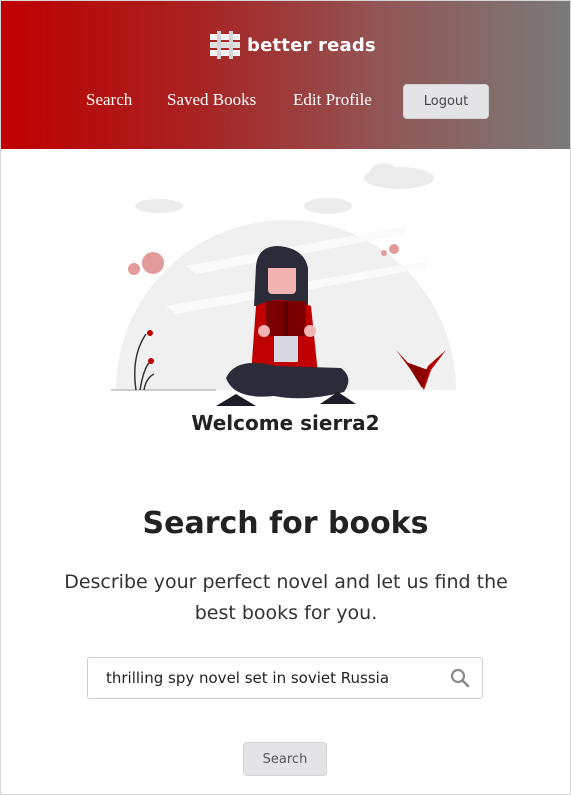 The width and height of the screenshot is (571, 795). Describe the element at coordinates (332, 100) in the screenshot. I see `nav-link-edit-profile: Edit Profile` at that location.